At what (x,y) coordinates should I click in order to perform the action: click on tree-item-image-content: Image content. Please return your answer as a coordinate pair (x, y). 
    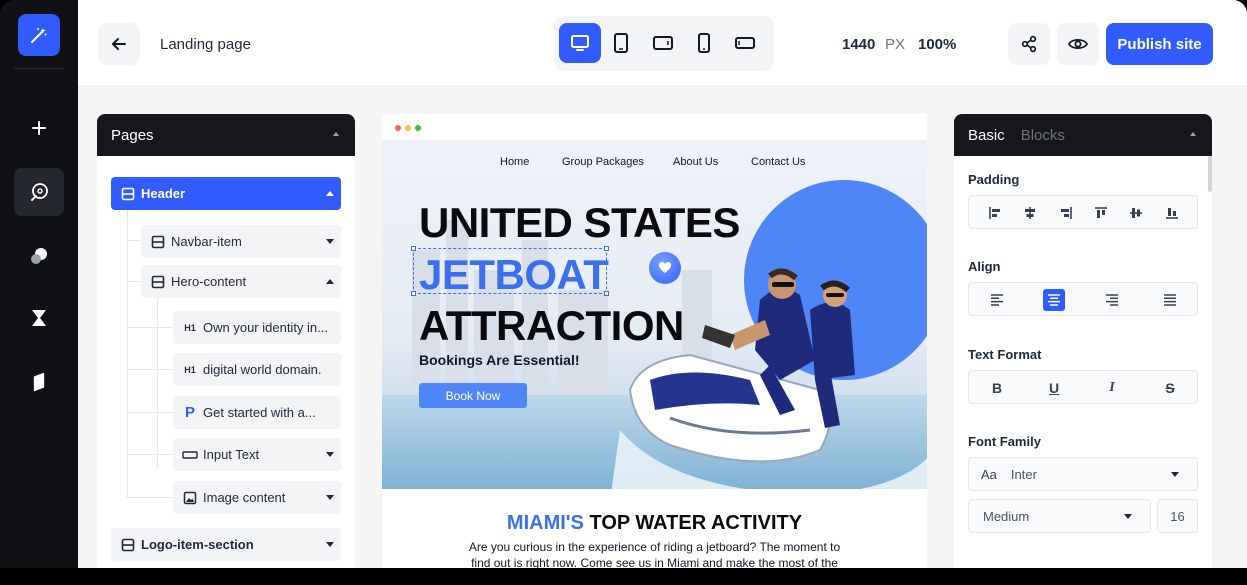
    Looking at the image, I should click on (257, 497).